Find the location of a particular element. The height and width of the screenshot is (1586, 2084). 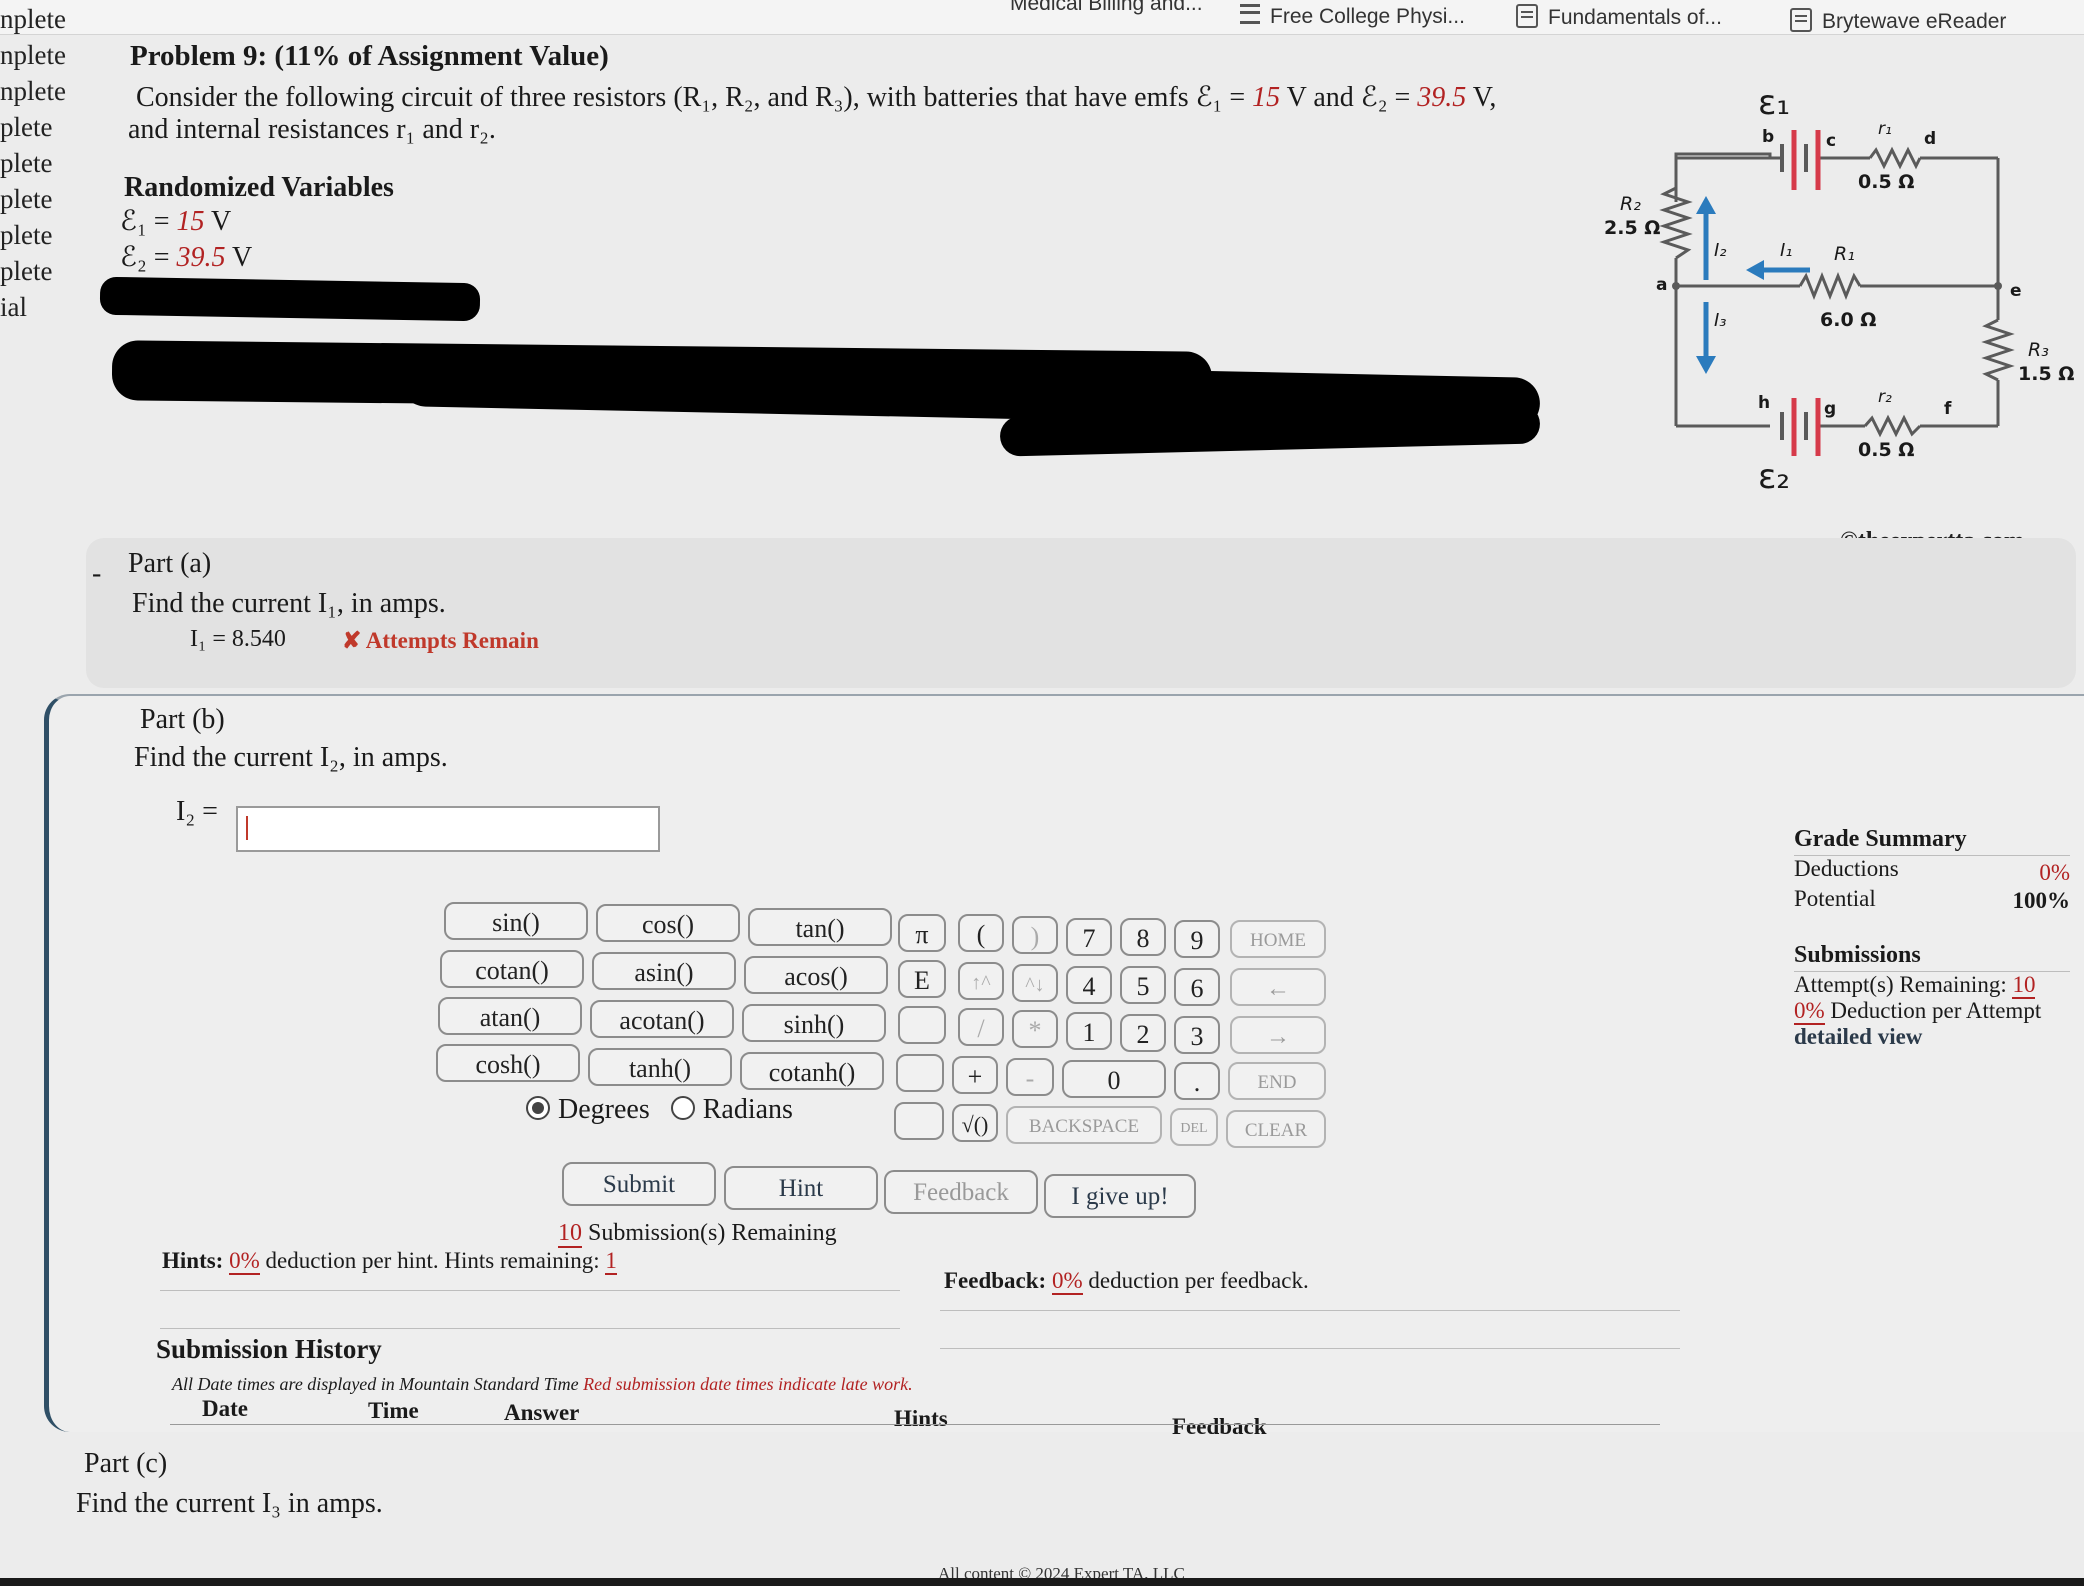

up-button: ↑^ is located at coordinates (981, 981).